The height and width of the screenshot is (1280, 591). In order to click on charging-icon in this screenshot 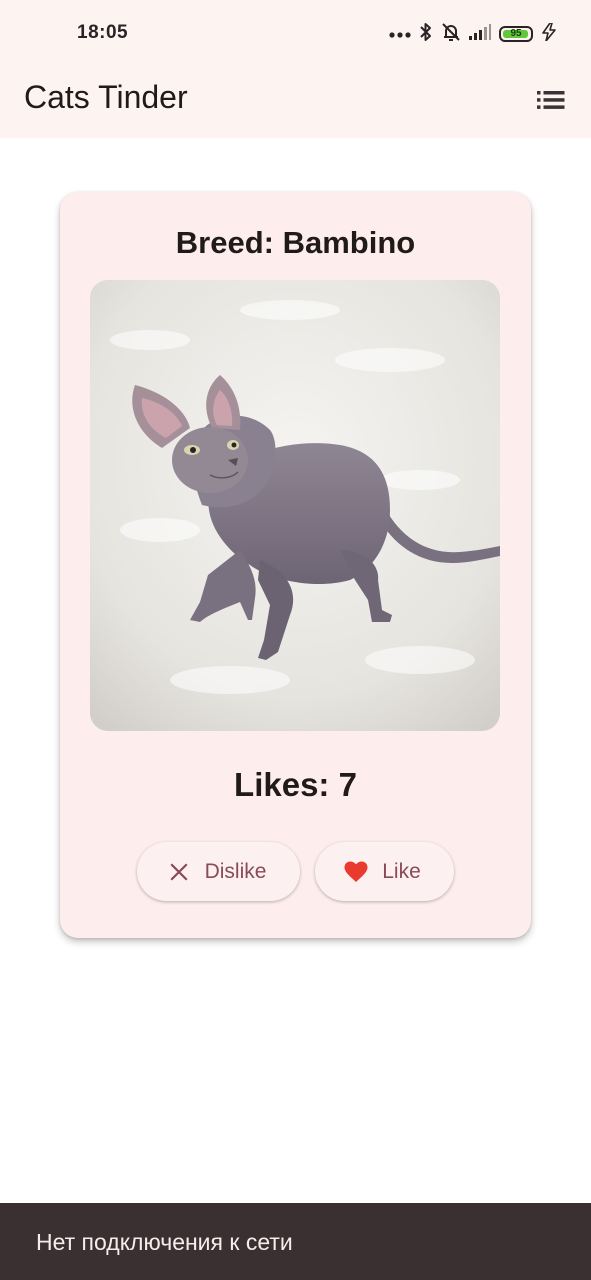, I will do `click(549, 33)`.